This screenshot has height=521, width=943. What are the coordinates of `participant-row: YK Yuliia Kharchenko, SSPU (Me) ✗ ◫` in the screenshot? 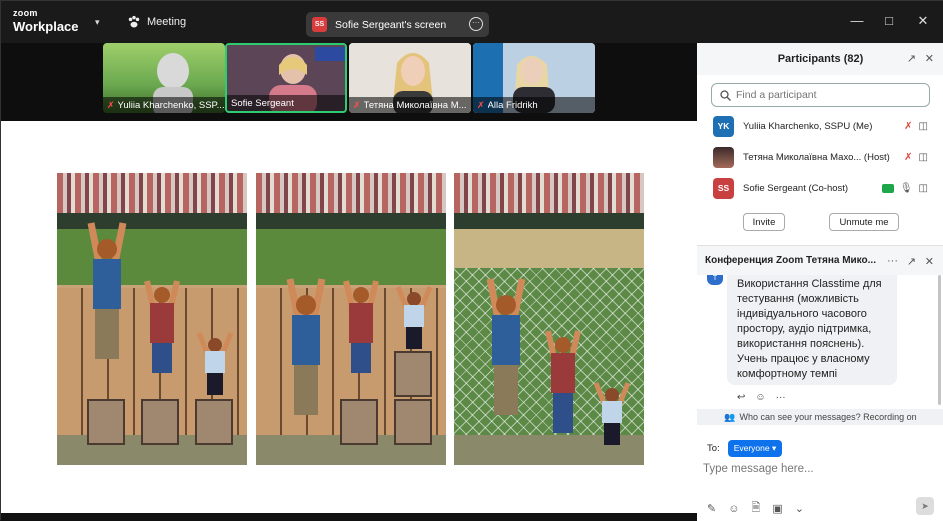 It's located at (820, 126).